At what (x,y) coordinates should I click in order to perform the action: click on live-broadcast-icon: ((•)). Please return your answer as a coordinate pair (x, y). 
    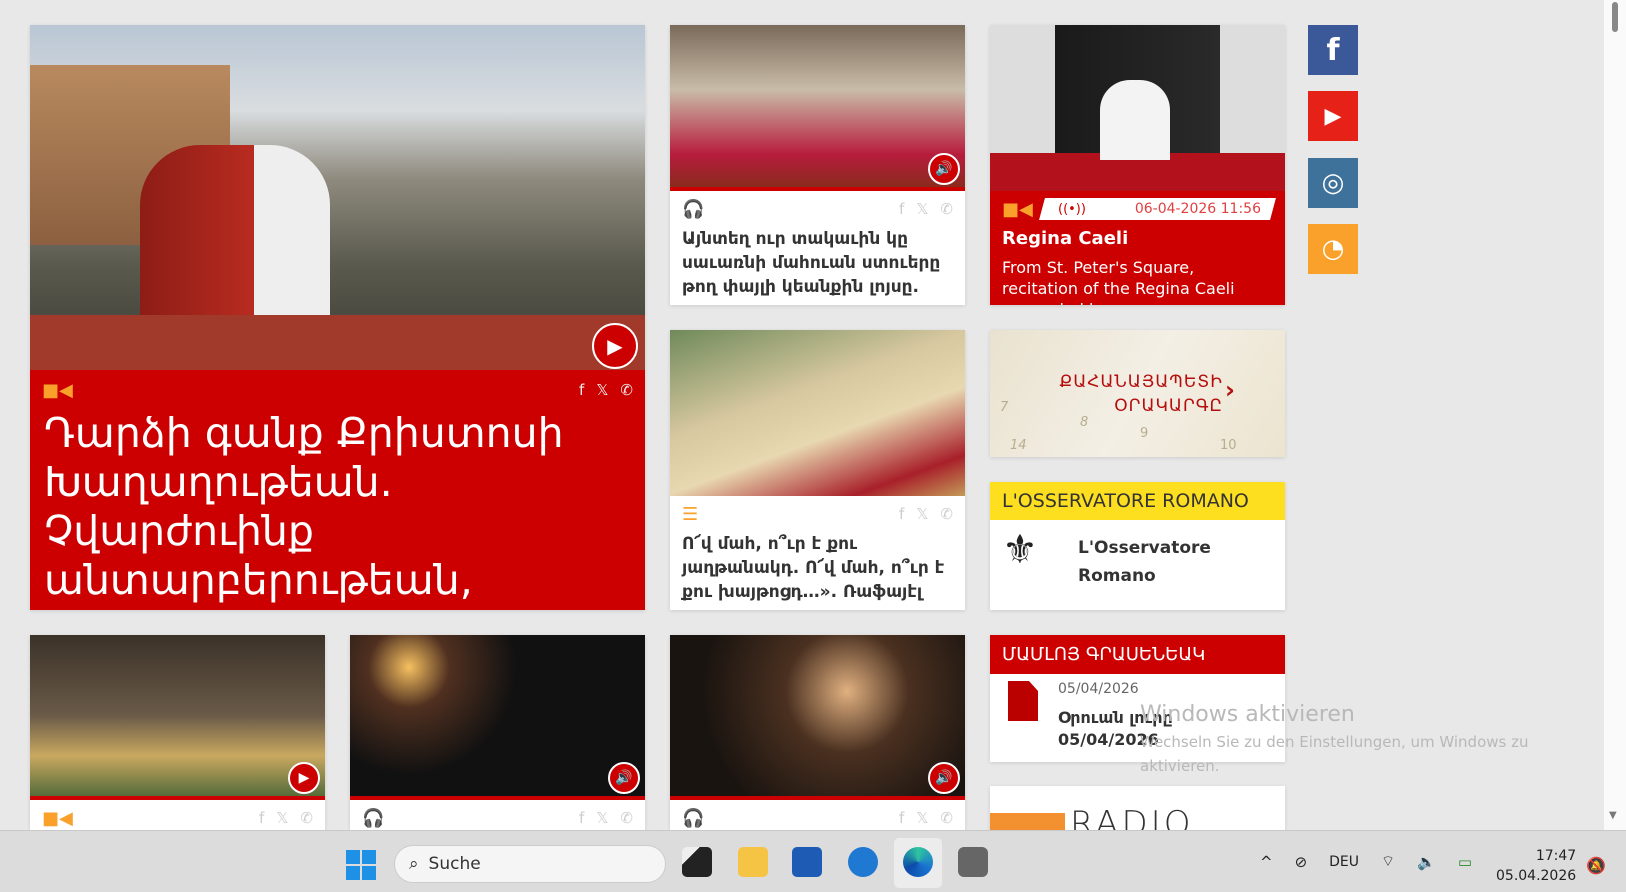
    Looking at the image, I should click on (1072, 209).